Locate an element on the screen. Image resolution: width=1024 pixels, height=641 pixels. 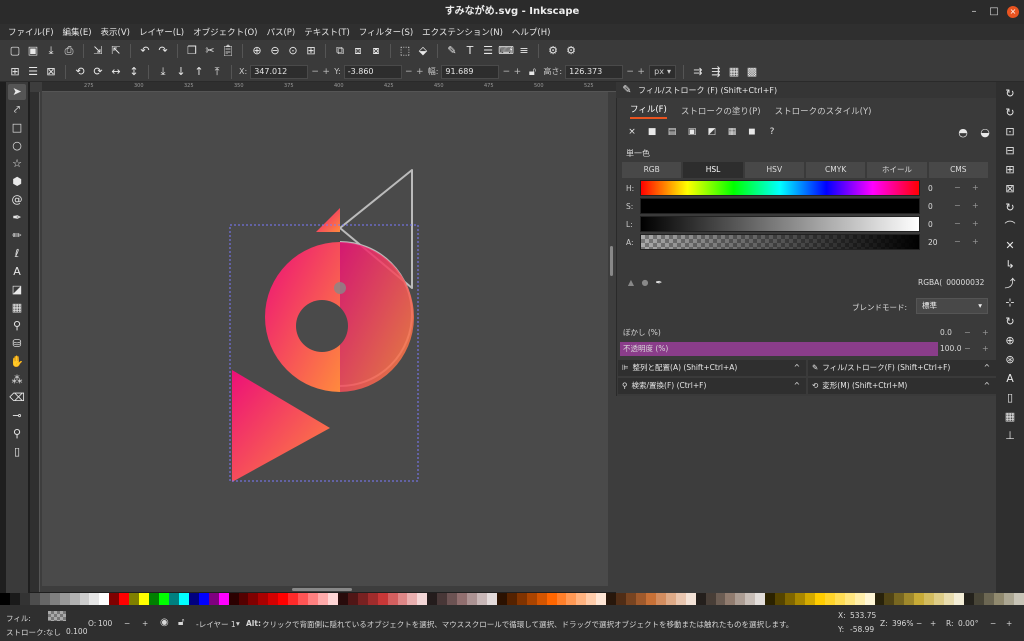
snap-guide-icon: ⊥ is located at coordinates (1010, 436).